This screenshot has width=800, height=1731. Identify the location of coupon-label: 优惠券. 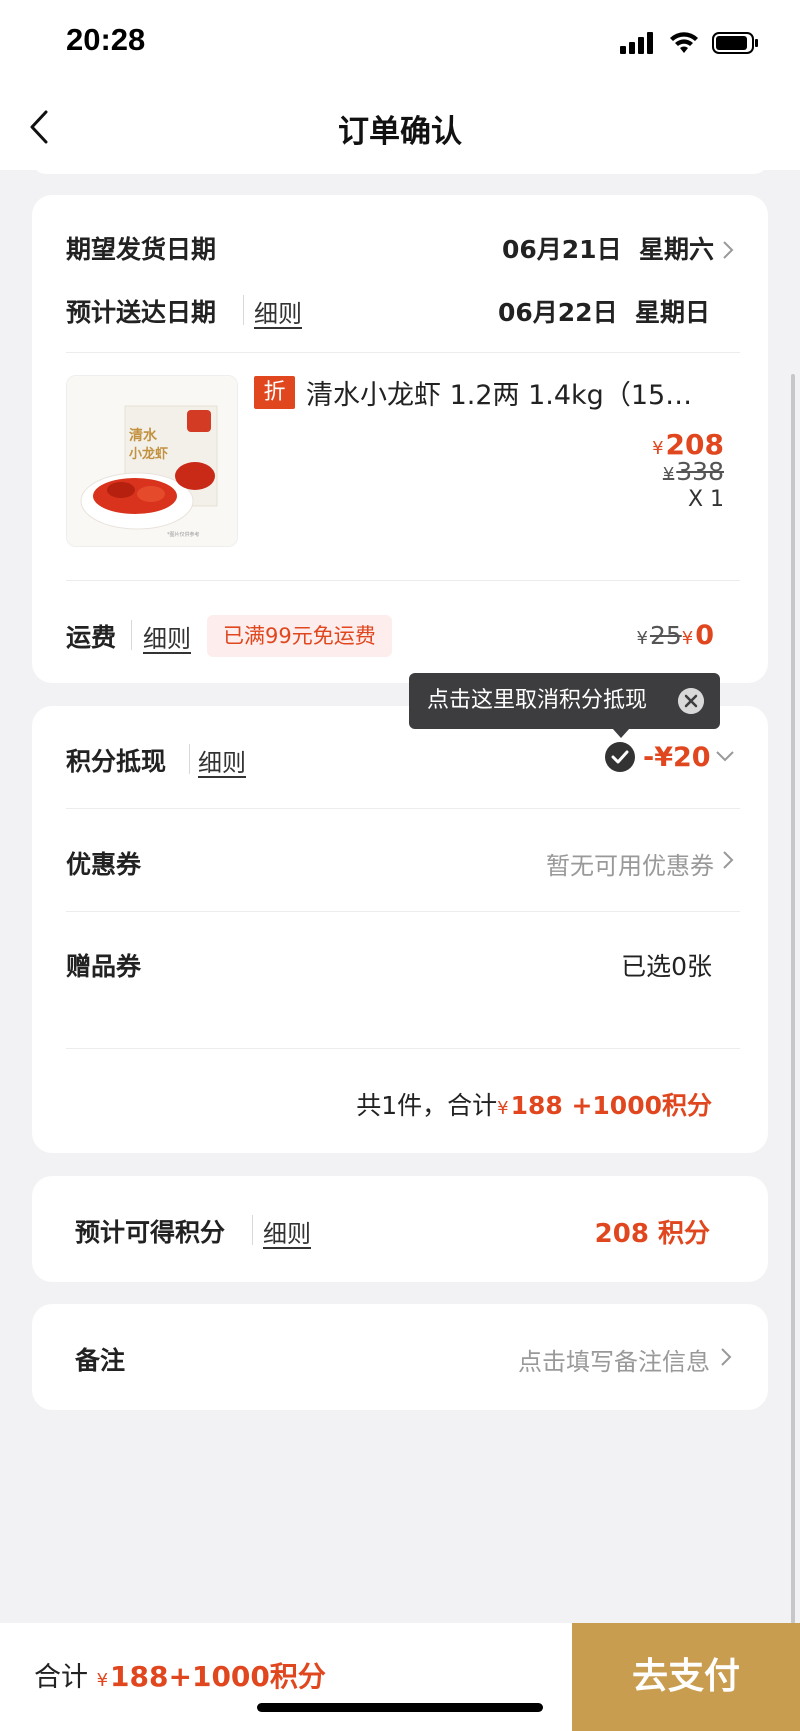
(104, 864).